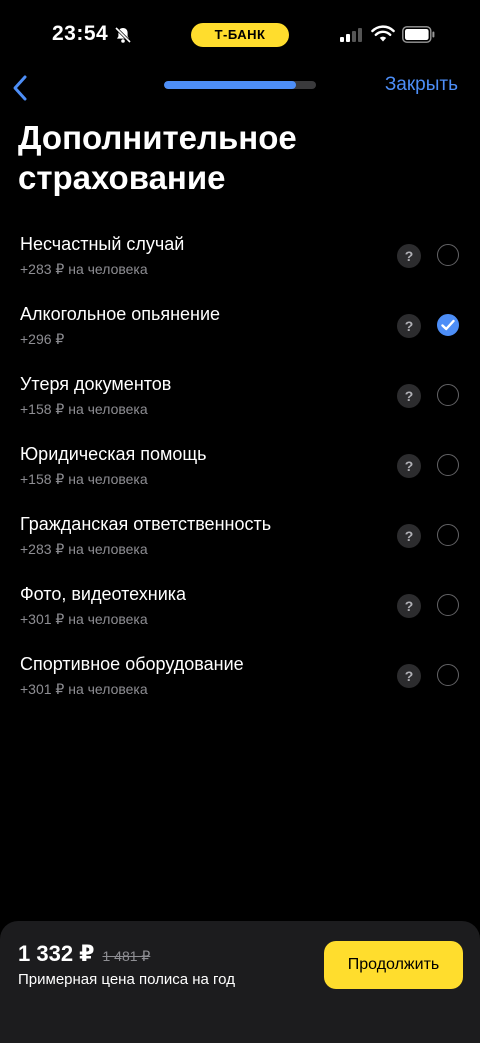 Image resolution: width=480 pixels, height=1043 pixels. Describe the element at coordinates (42, 339) in the screenshot. I see `option-price: +296 ₽` at that location.